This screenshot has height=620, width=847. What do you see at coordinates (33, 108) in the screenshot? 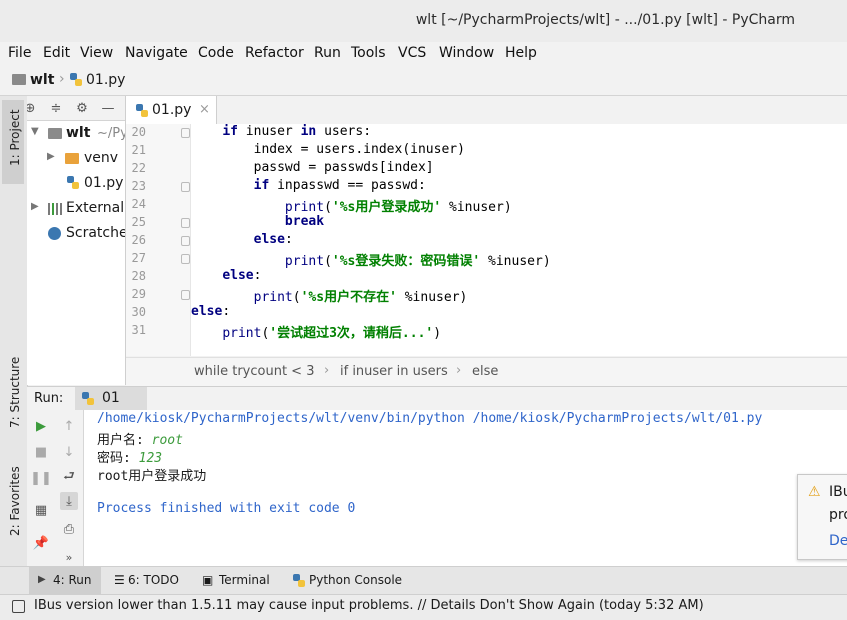
I see `locate-icon: ⊕` at bounding box center [33, 108].